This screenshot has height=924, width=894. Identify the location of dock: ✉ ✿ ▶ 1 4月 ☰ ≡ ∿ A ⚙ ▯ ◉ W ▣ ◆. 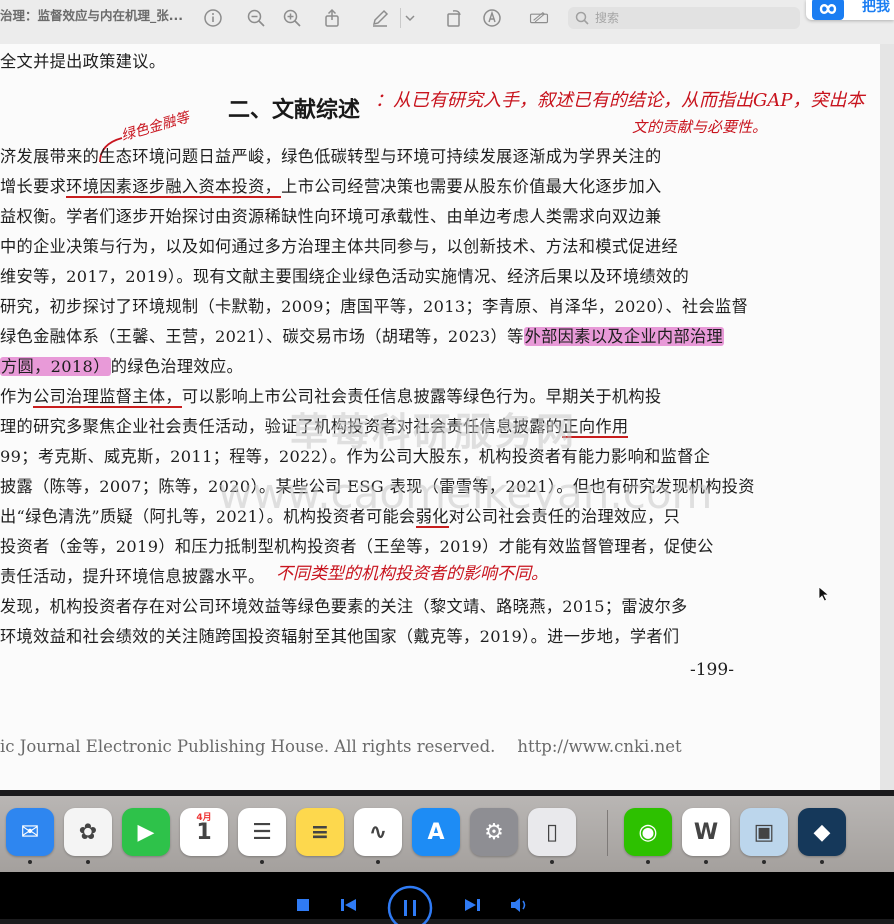
(447, 834).